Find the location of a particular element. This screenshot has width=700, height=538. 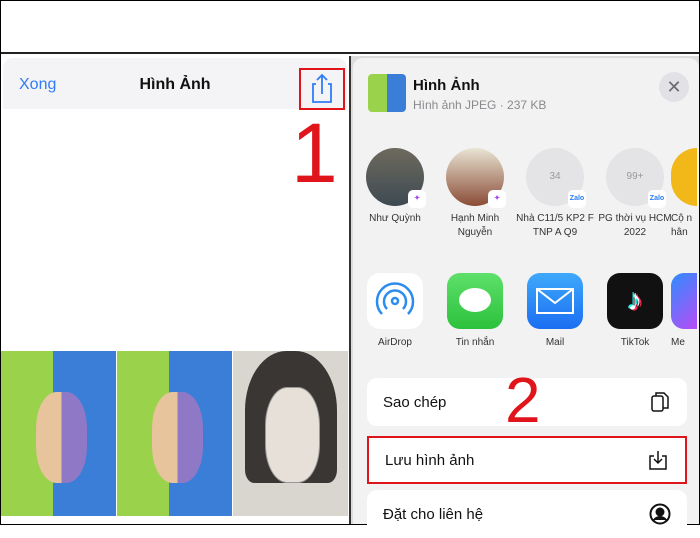

step-1-label: 1 is located at coordinates (314, 153).